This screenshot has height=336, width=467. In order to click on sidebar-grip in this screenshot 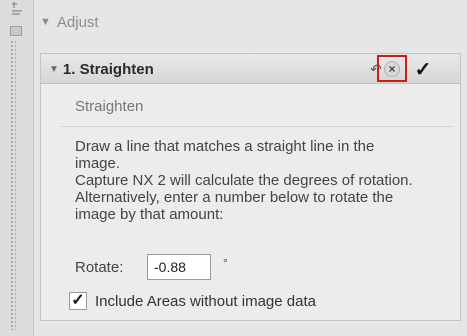, I will do `click(17, 168)`.